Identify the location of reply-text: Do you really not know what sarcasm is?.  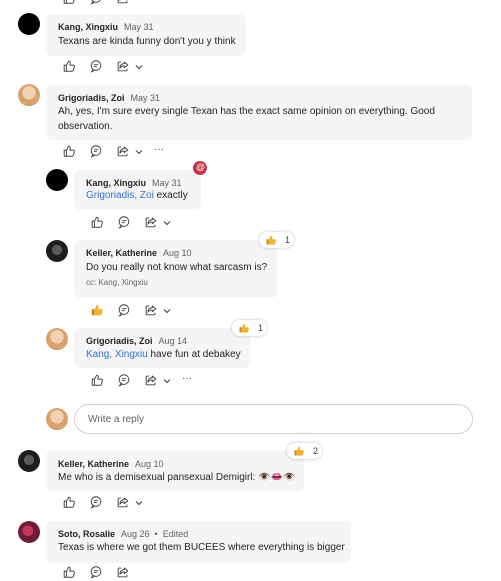
(177, 267).